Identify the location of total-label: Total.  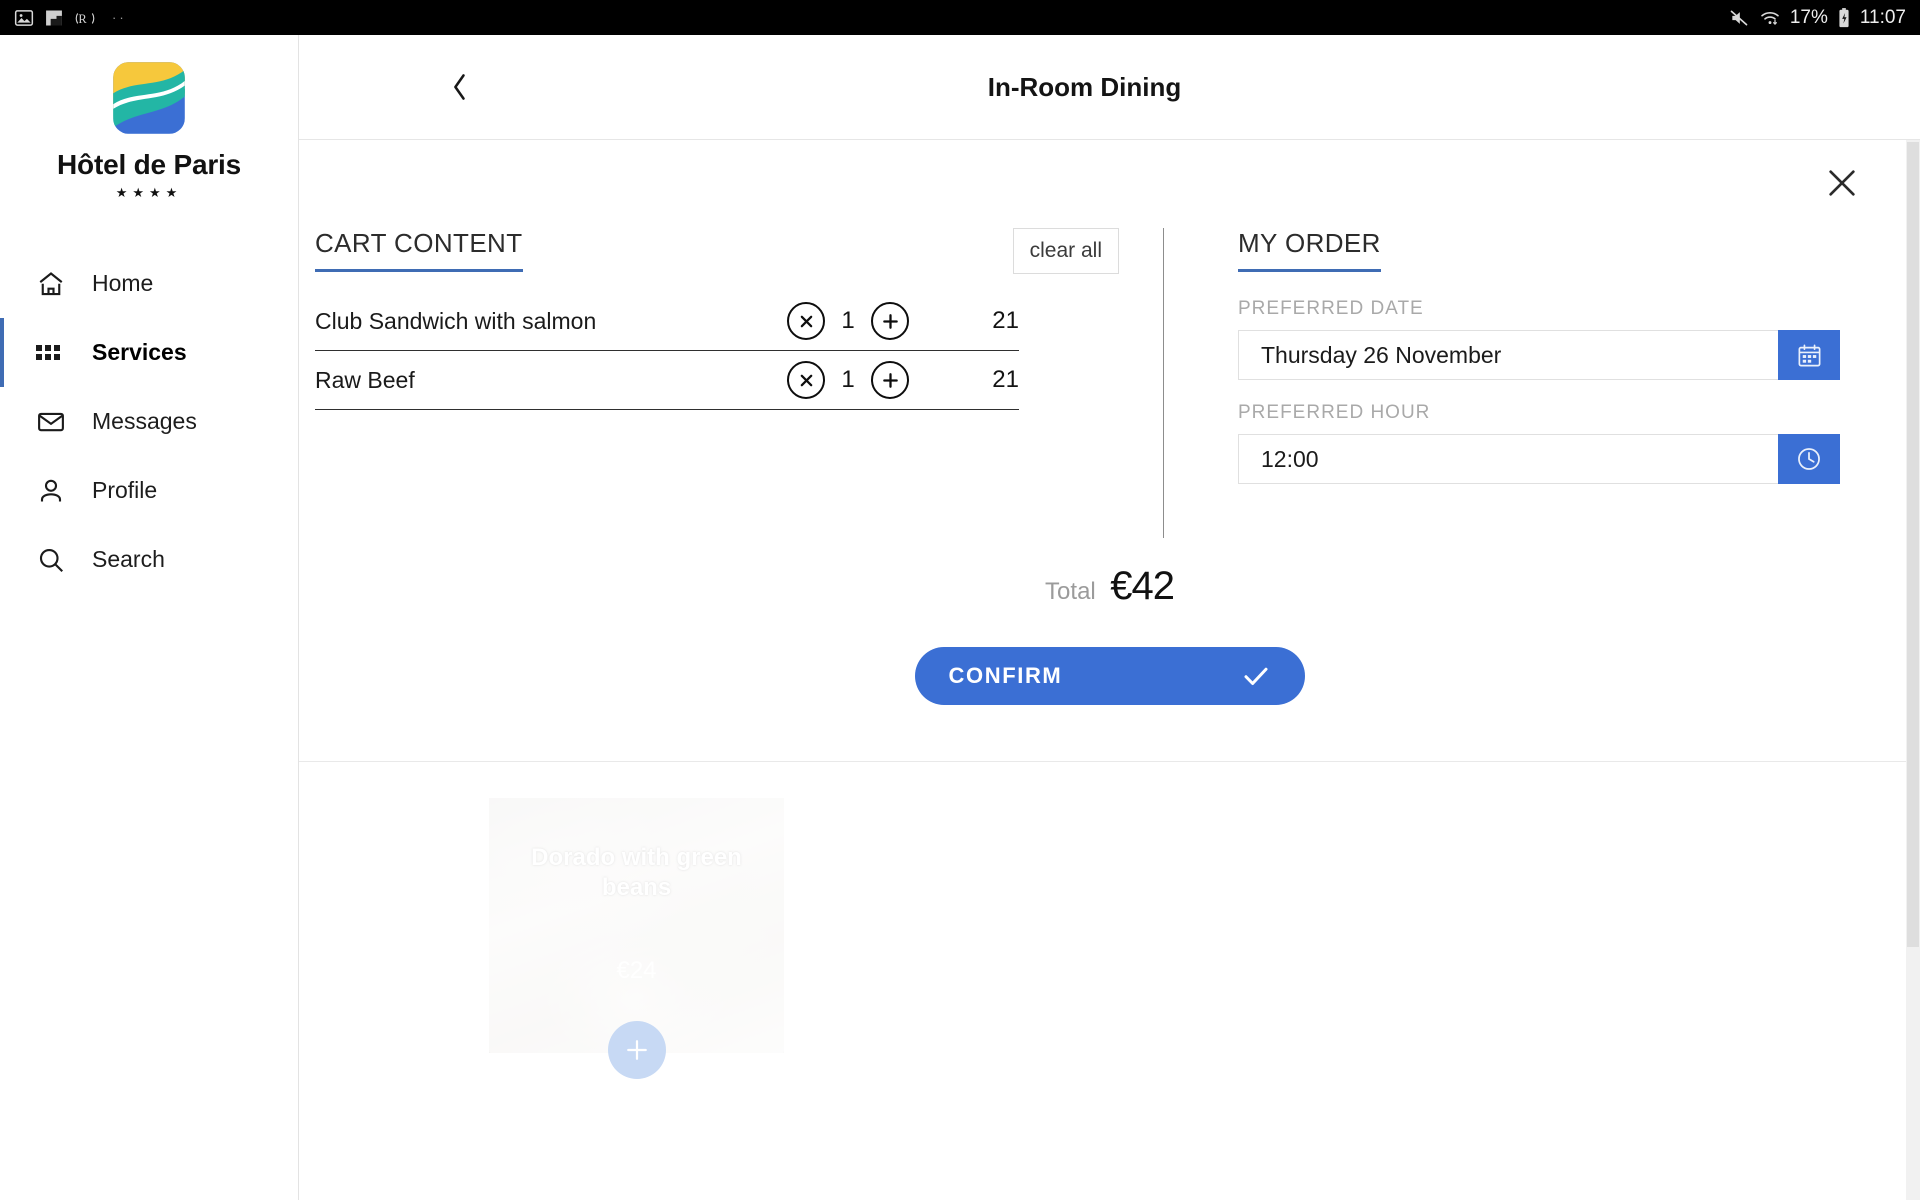
(1070, 591).